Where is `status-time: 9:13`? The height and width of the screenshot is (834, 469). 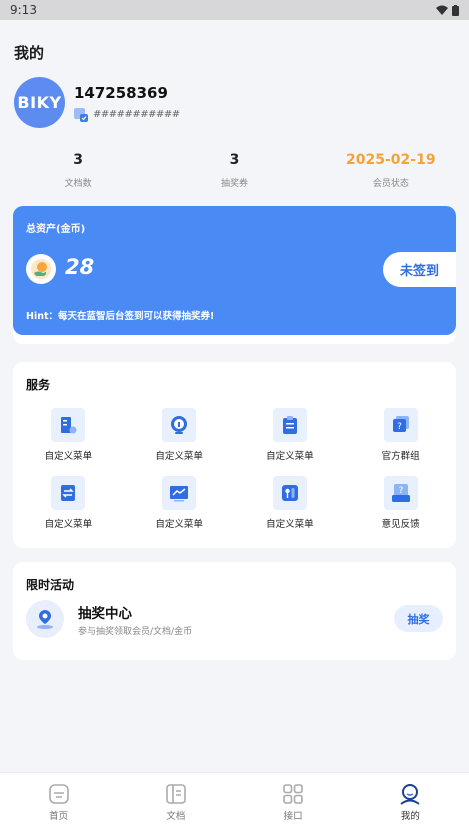 status-time: 9:13 is located at coordinates (23, 10).